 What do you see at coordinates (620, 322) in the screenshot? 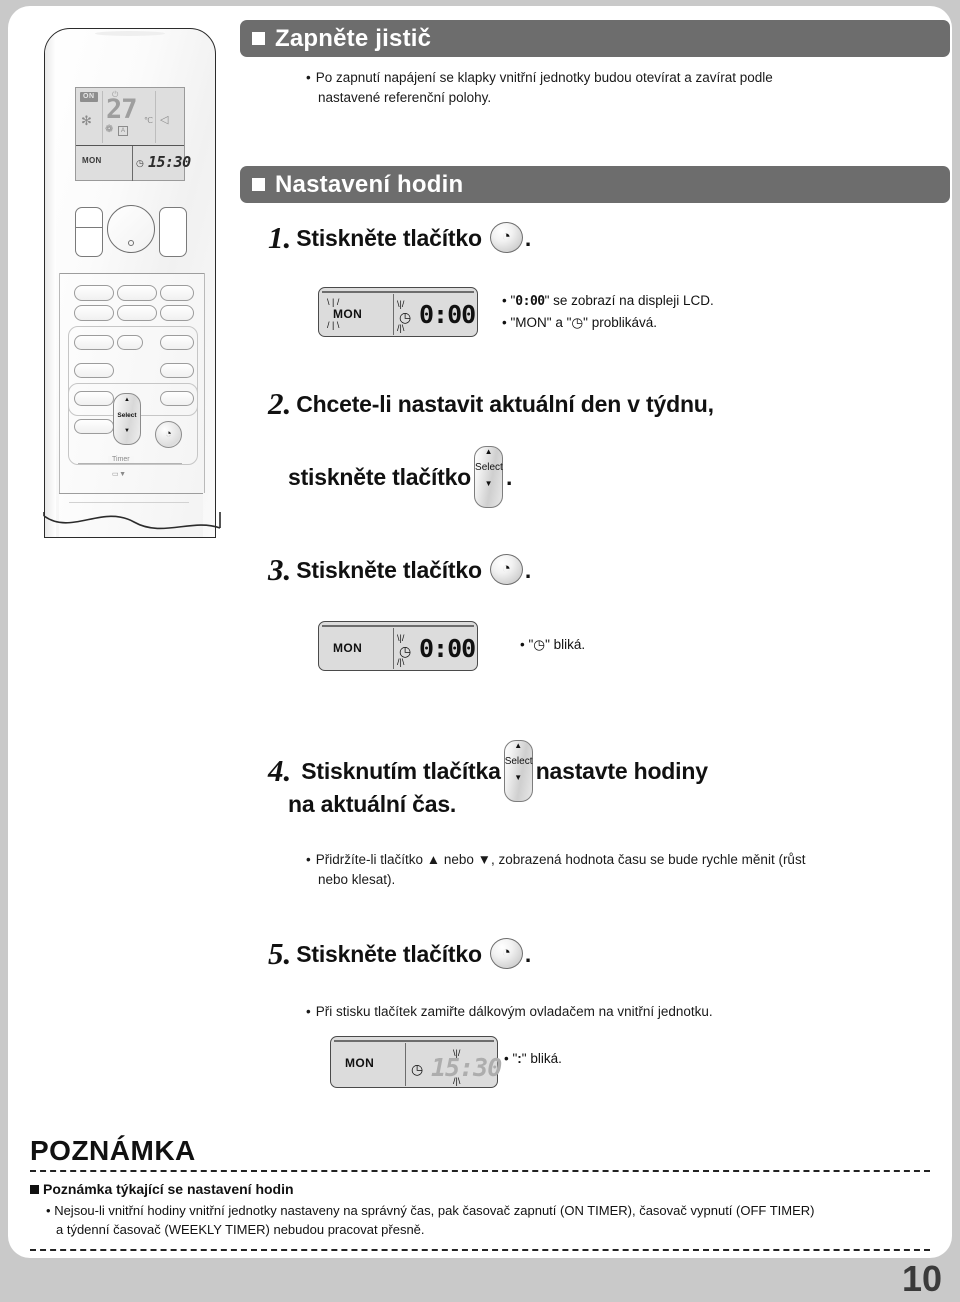
I see `note-rest: " problikává.` at bounding box center [620, 322].